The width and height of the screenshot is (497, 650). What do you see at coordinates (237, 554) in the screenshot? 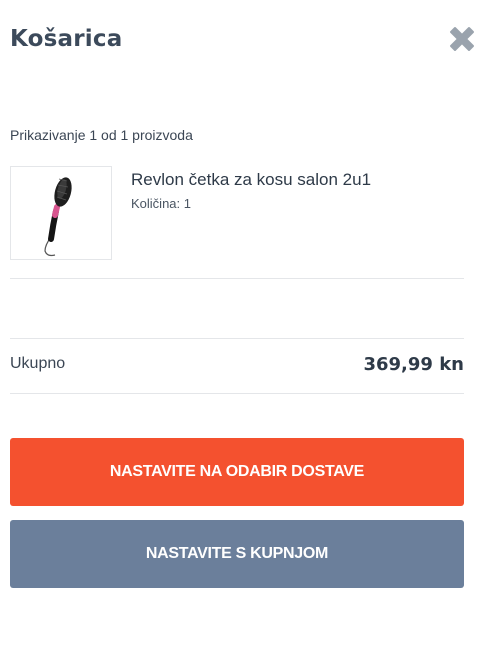
I see `continue-shopping-button: NASTAVITE S KUPNJOM` at bounding box center [237, 554].